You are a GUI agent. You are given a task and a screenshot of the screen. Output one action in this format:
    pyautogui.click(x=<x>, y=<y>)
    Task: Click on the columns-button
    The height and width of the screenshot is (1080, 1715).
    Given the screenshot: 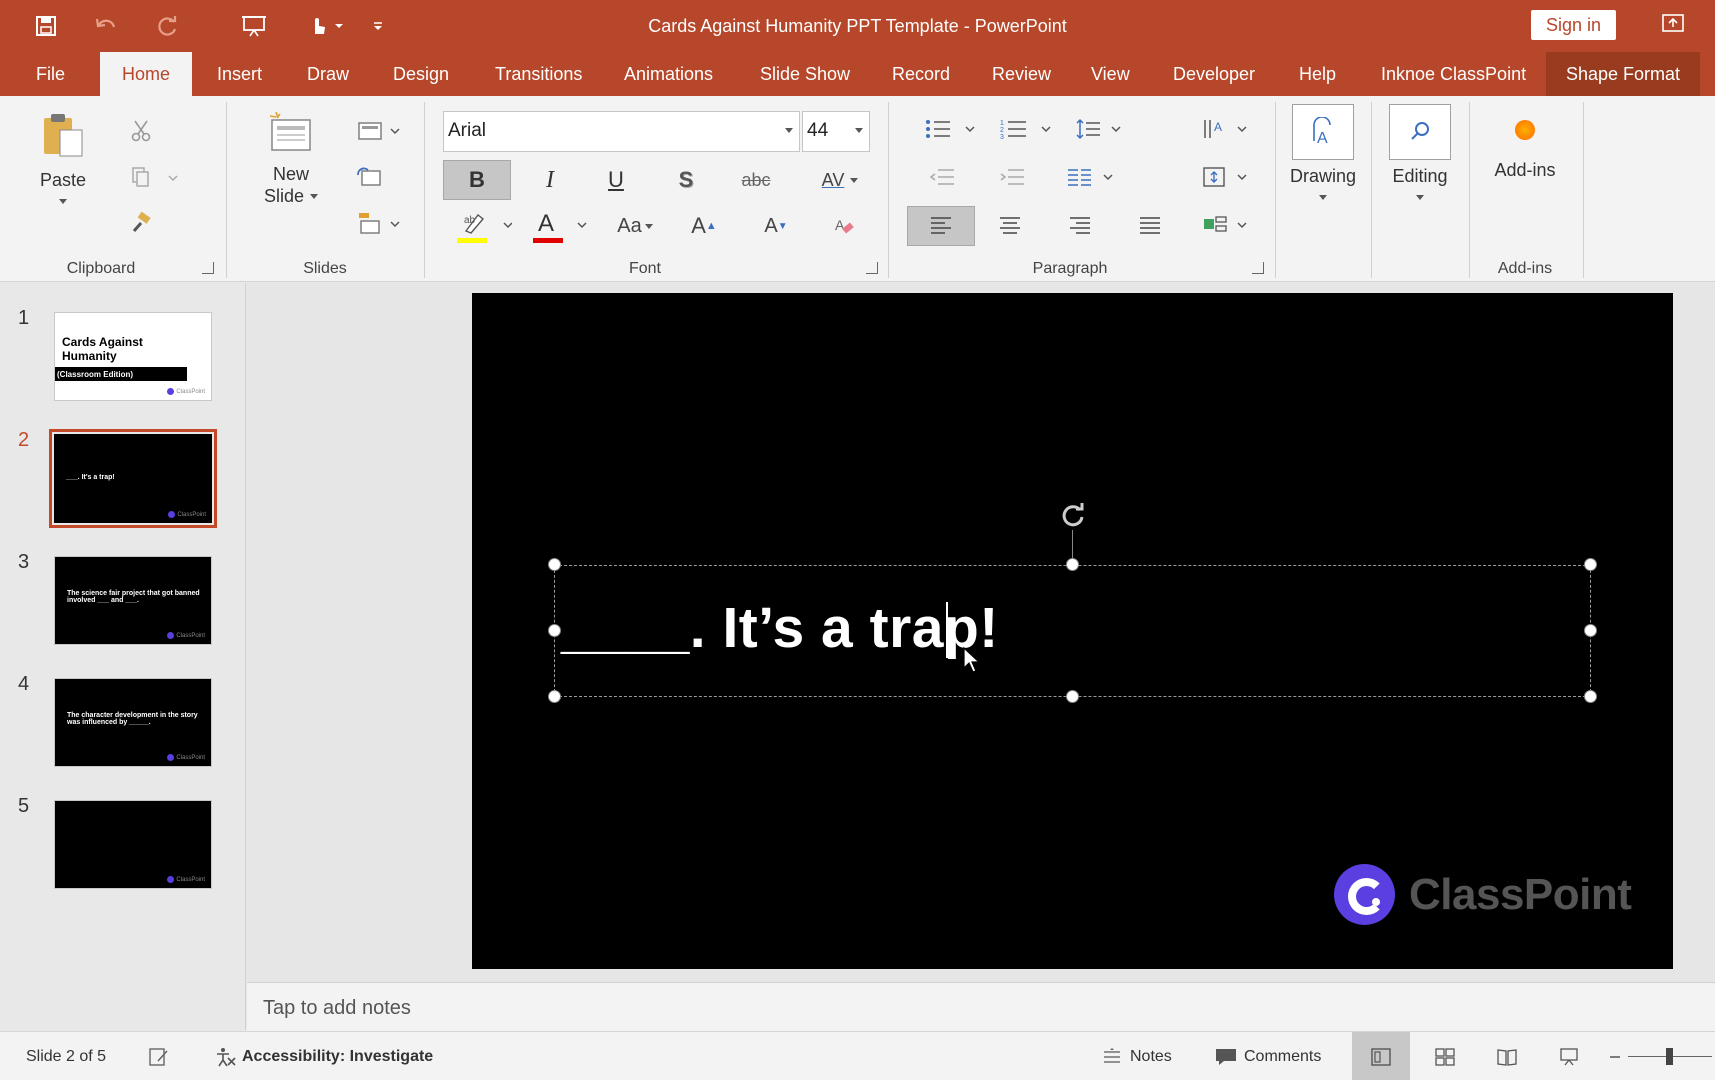 What is the action you would take?
    pyautogui.click(x=1092, y=177)
    